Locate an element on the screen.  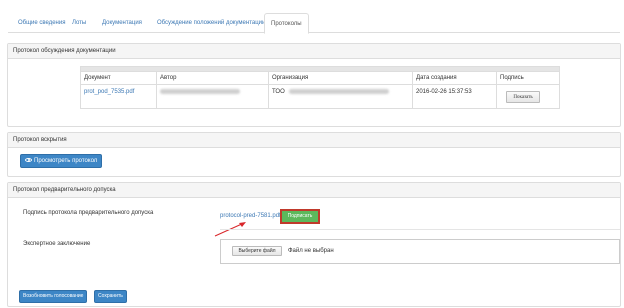
no-file-text: Файл не выбран is located at coordinates (311, 251).